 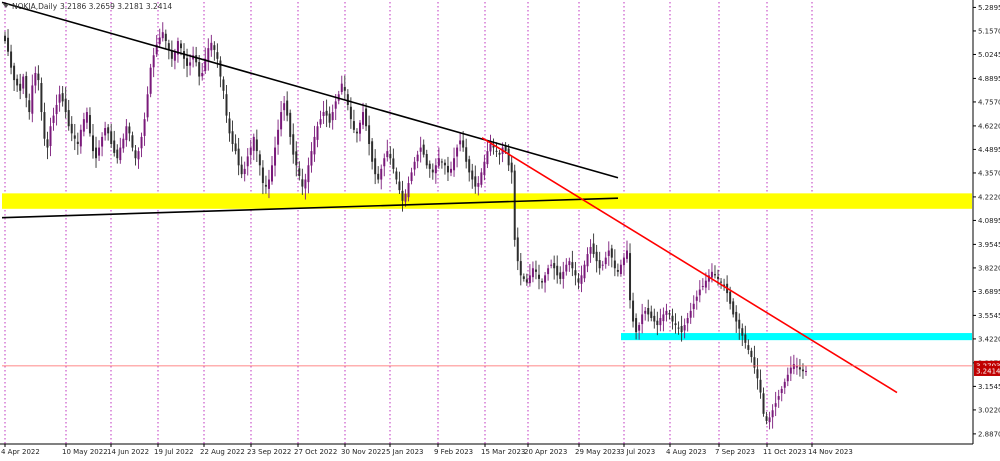 I want to click on time-tick-label: 29 May 2023, so click(x=598, y=452).